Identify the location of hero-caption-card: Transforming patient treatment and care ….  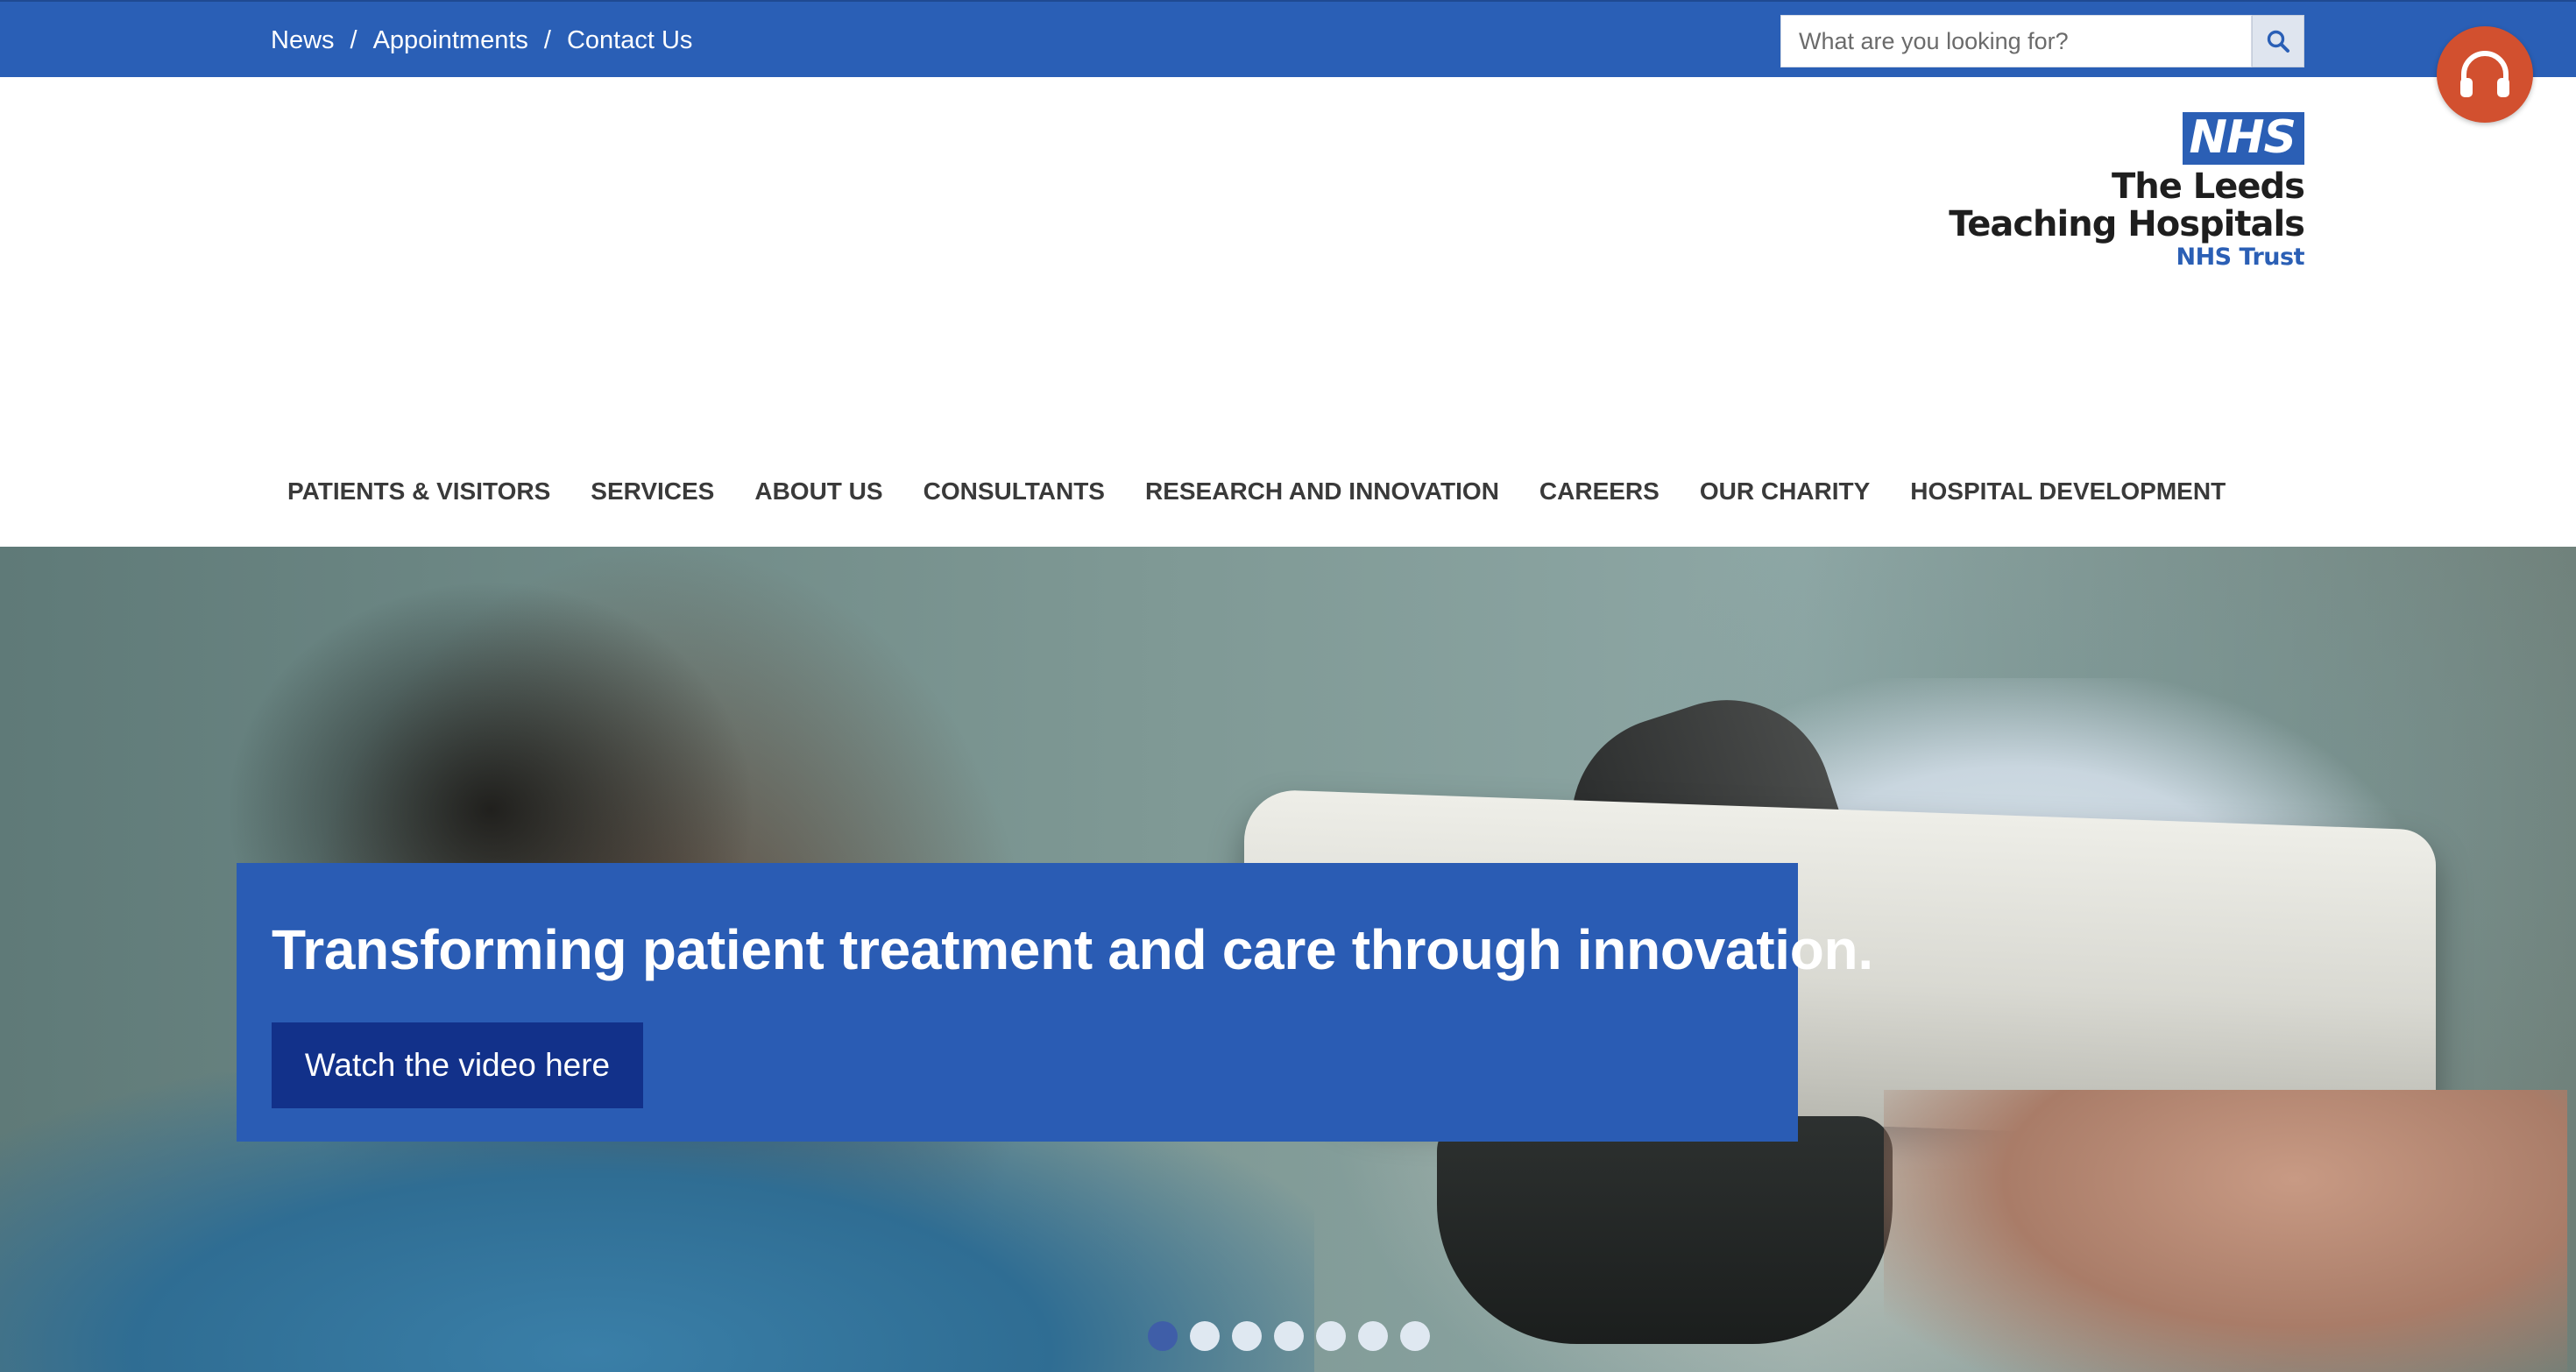
(1055, 1003).